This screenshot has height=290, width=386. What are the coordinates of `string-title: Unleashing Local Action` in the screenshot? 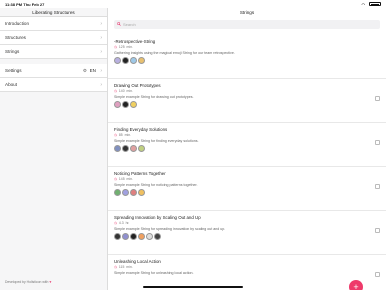 It's located at (137, 261).